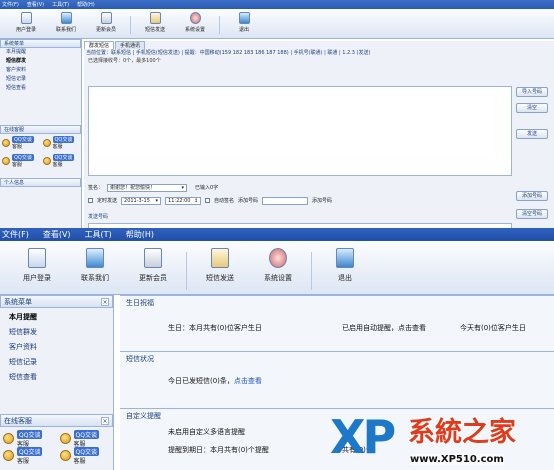  Describe the element at coordinates (218, 450) in the screenshot. I see `custom-reminder-due: 提醒到期日：本月共有(0)个提醒` at that location.